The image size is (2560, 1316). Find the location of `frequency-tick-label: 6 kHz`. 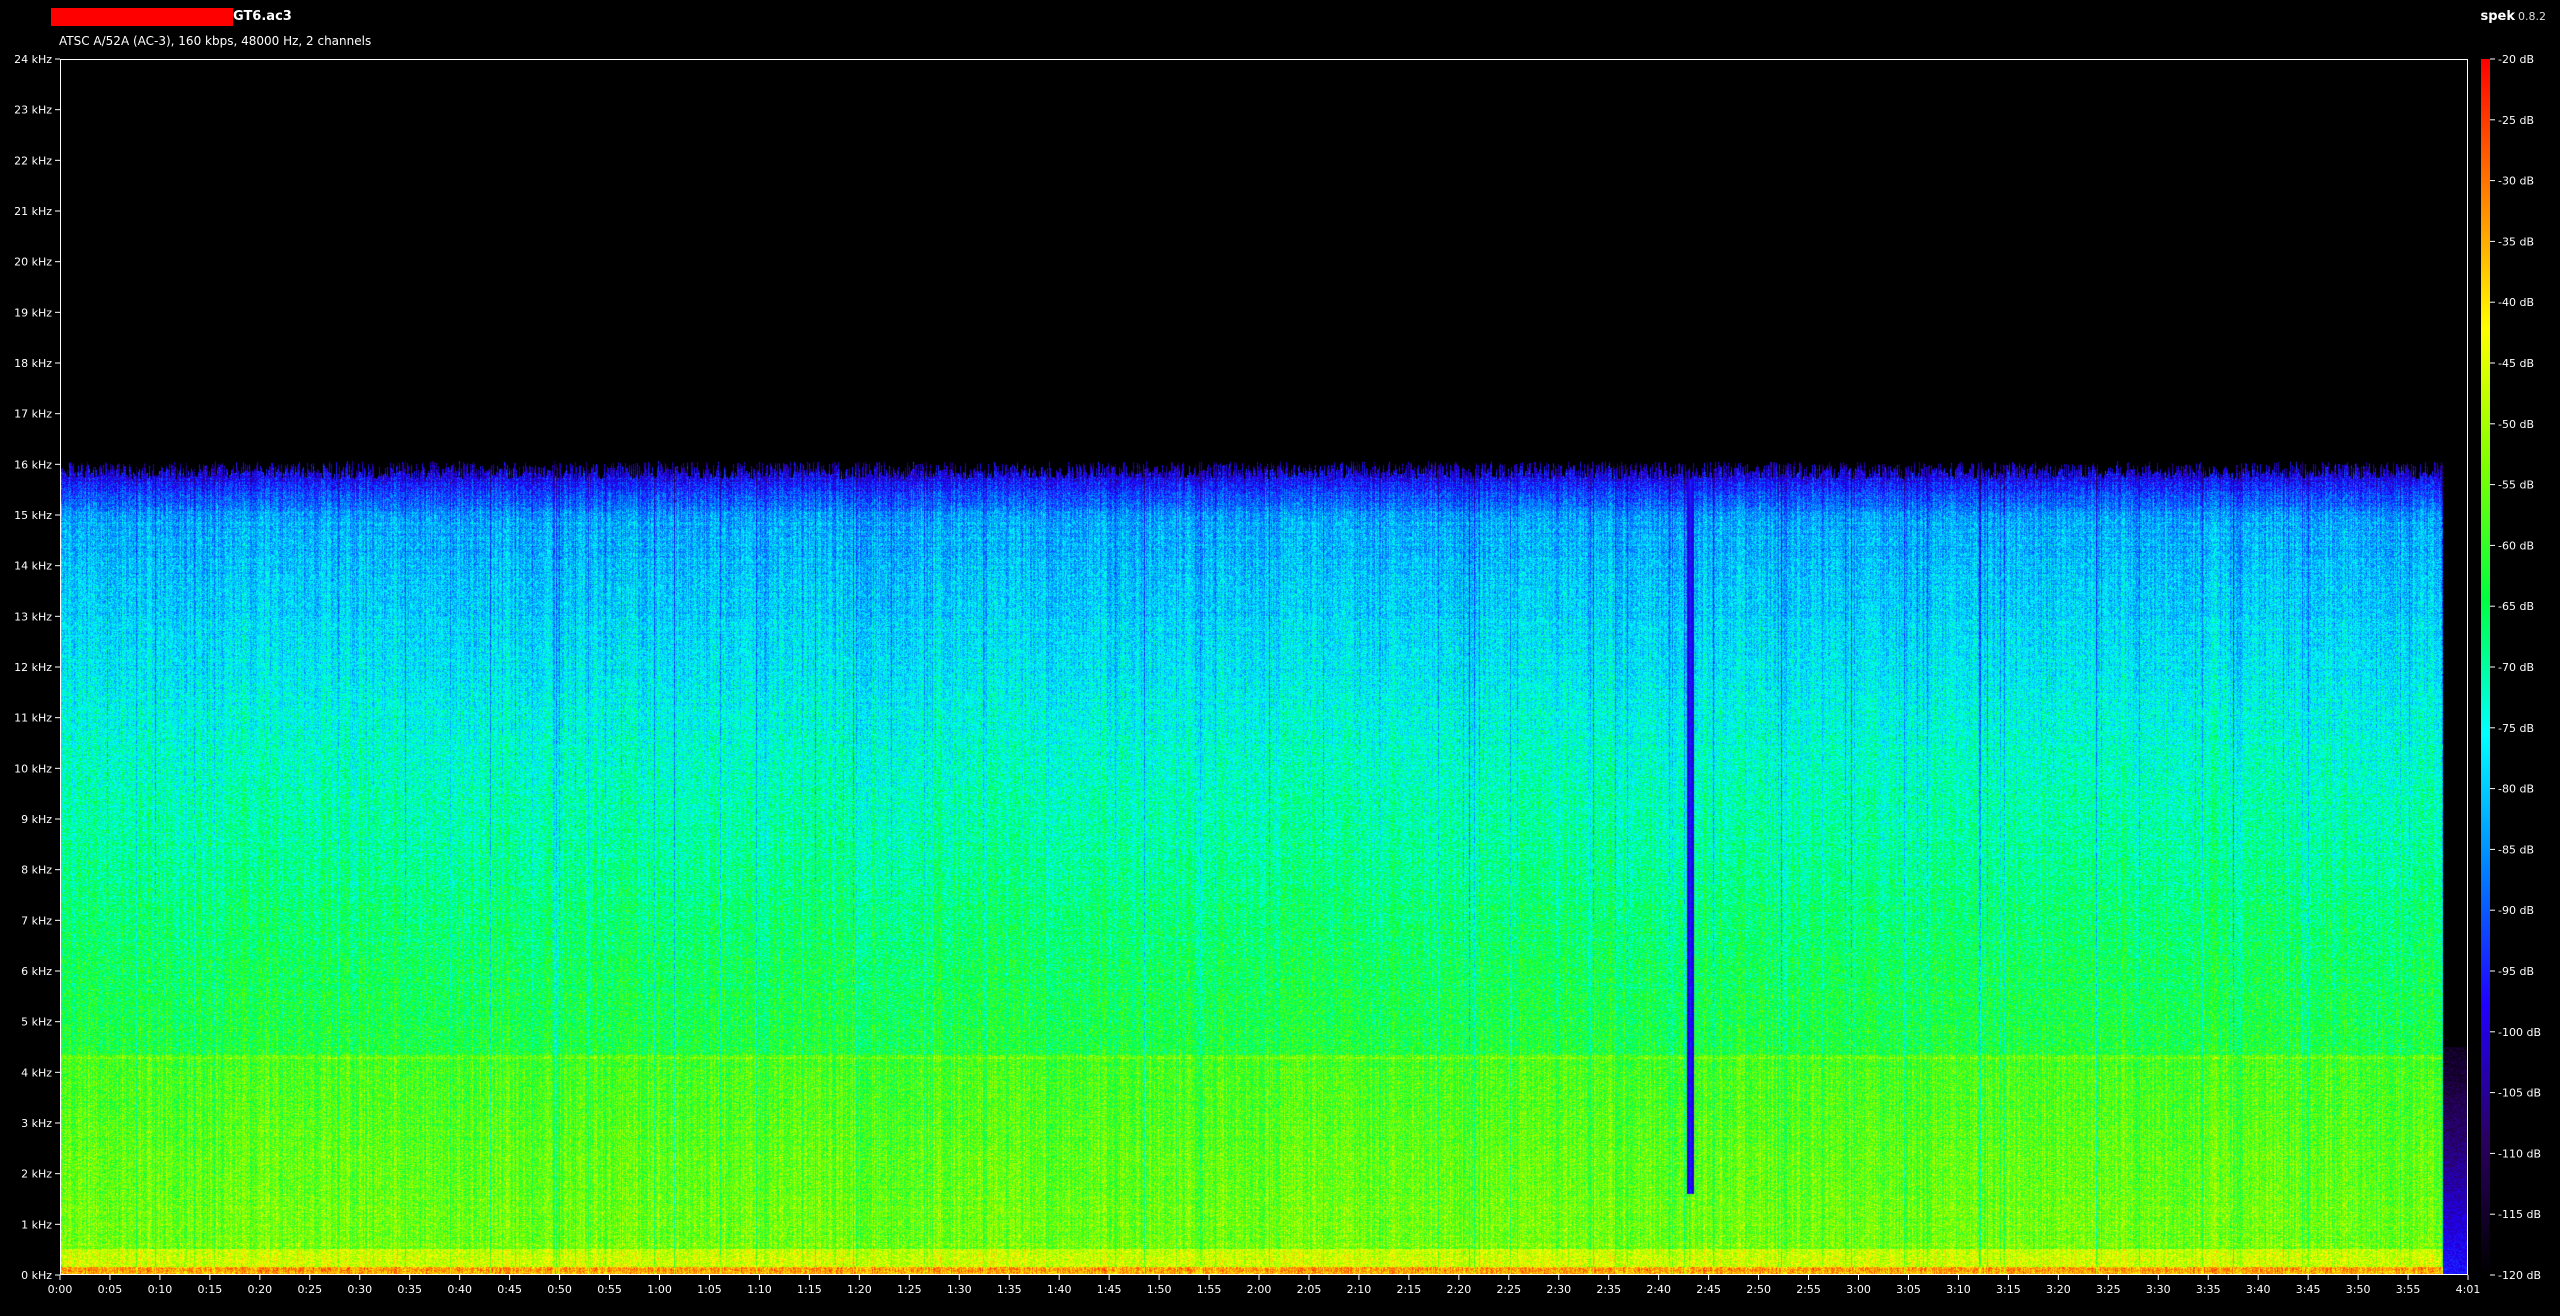

frequency-tick-label: 6 kHz is located at coordinates (36, 971).